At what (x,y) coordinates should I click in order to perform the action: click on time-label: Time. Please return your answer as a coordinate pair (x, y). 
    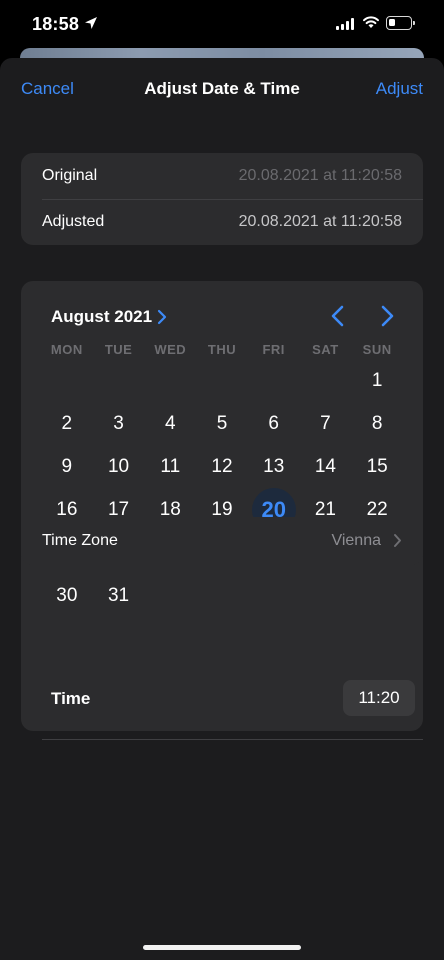
    Looking at the image, I should click on (71, 698).